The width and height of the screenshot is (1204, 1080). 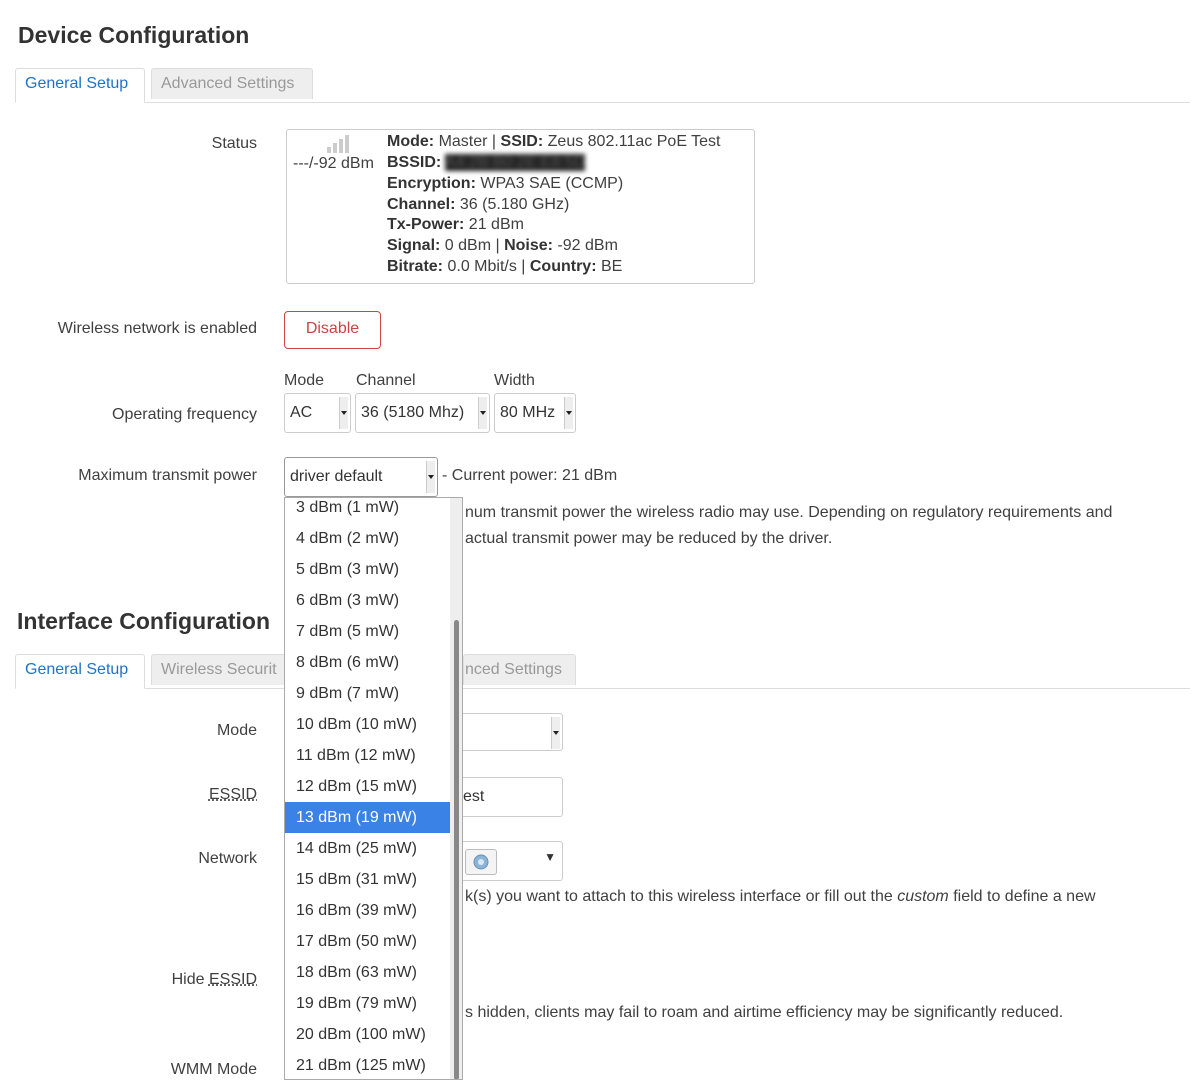 What do you see at coordinates (367, 755) in the screenshot?
I see `dropdown-option: 11 dBm (12 mW)` at bounding box center [367, 755].